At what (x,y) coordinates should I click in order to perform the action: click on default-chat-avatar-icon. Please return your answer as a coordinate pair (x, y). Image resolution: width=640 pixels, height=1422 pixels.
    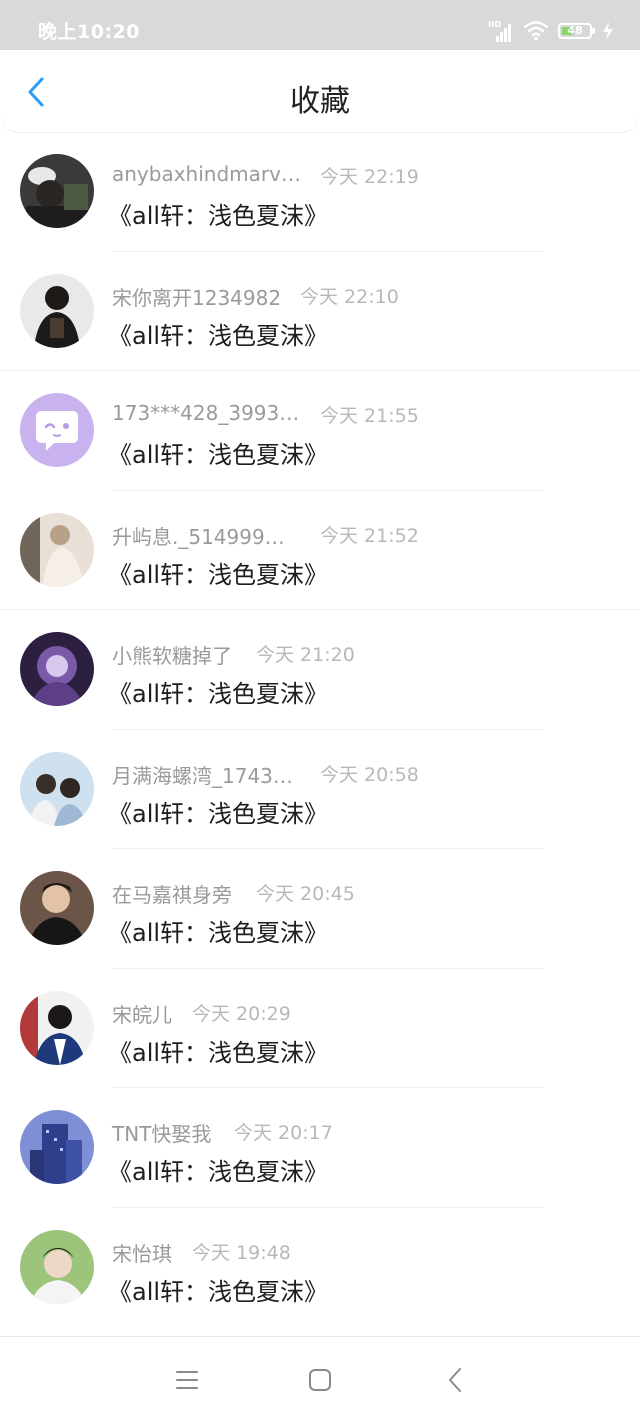
    Looking at the image, I should click on (57, 430).